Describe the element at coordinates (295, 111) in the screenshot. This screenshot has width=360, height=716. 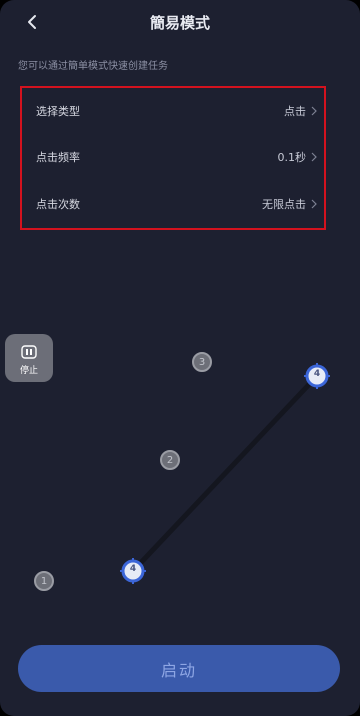
I see `settings-row-value: 点击` at that location.